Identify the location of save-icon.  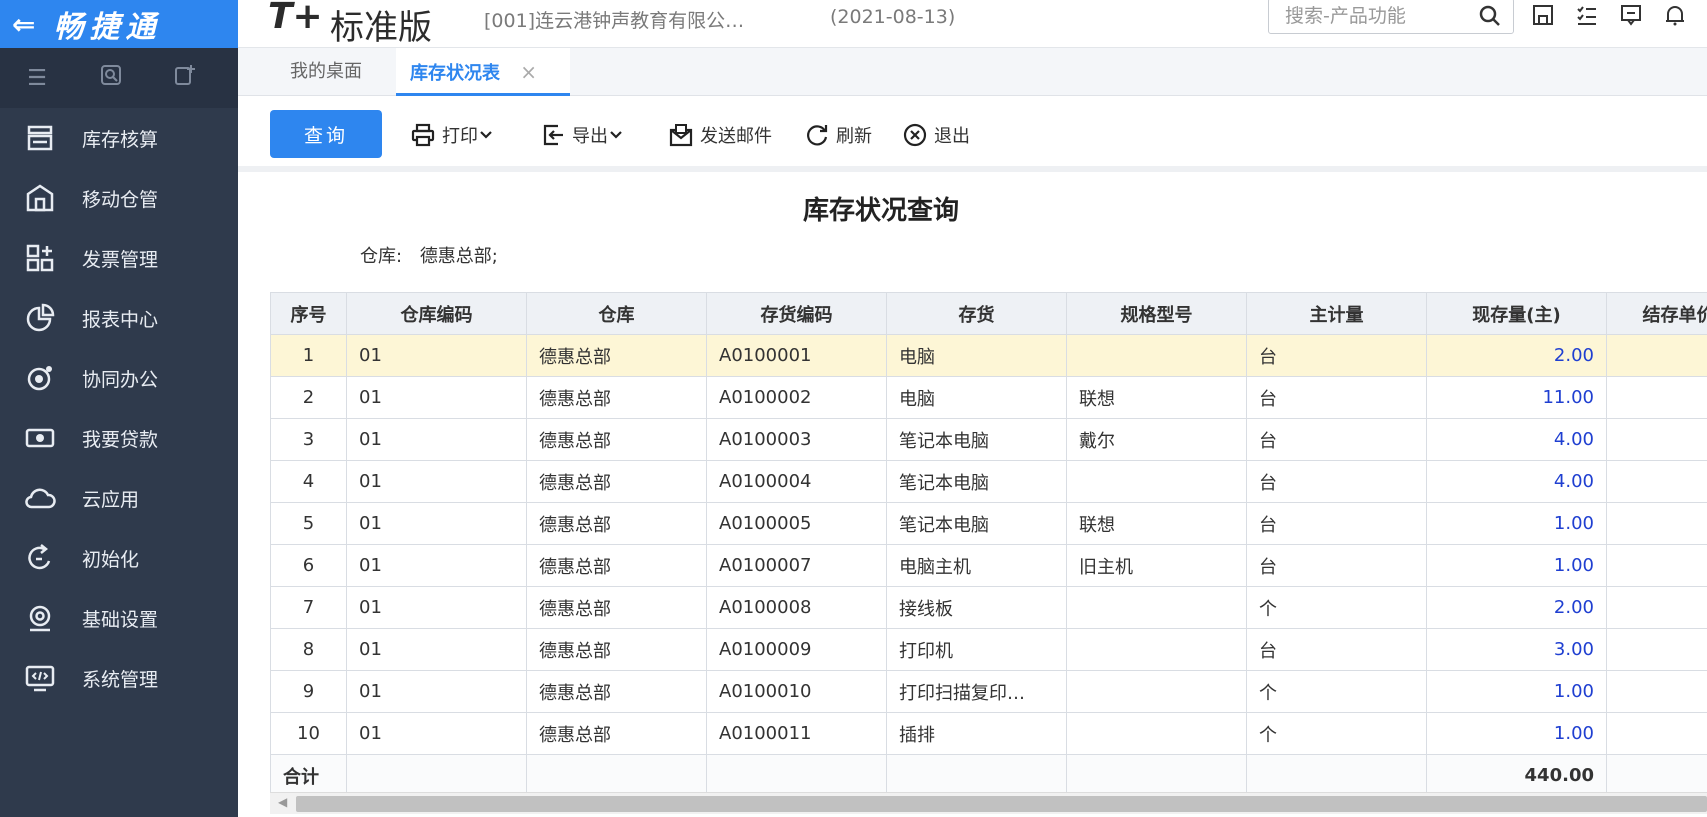
(1543, 15).